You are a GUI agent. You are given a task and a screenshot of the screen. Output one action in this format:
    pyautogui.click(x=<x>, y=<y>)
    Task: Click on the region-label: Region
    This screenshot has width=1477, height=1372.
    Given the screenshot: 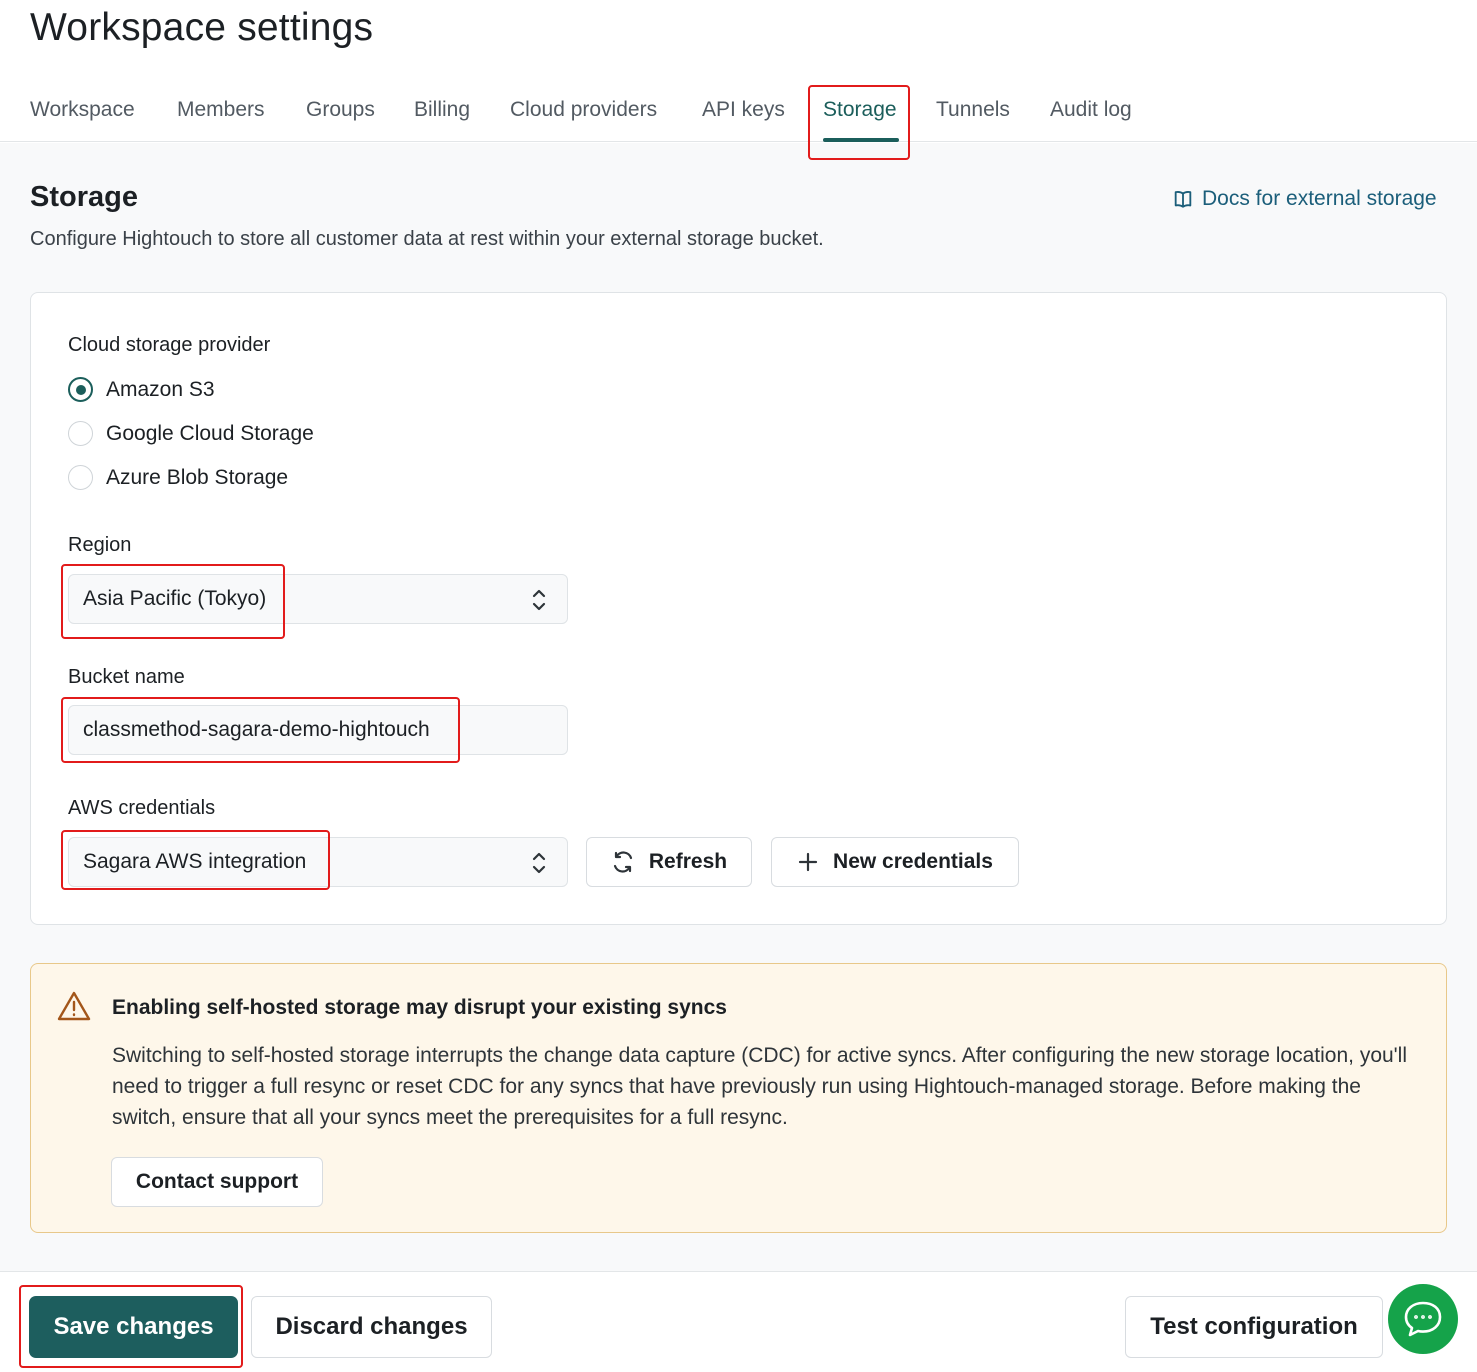 What is the action you would take?
    pyautogui.click(x=100, y=545)
    